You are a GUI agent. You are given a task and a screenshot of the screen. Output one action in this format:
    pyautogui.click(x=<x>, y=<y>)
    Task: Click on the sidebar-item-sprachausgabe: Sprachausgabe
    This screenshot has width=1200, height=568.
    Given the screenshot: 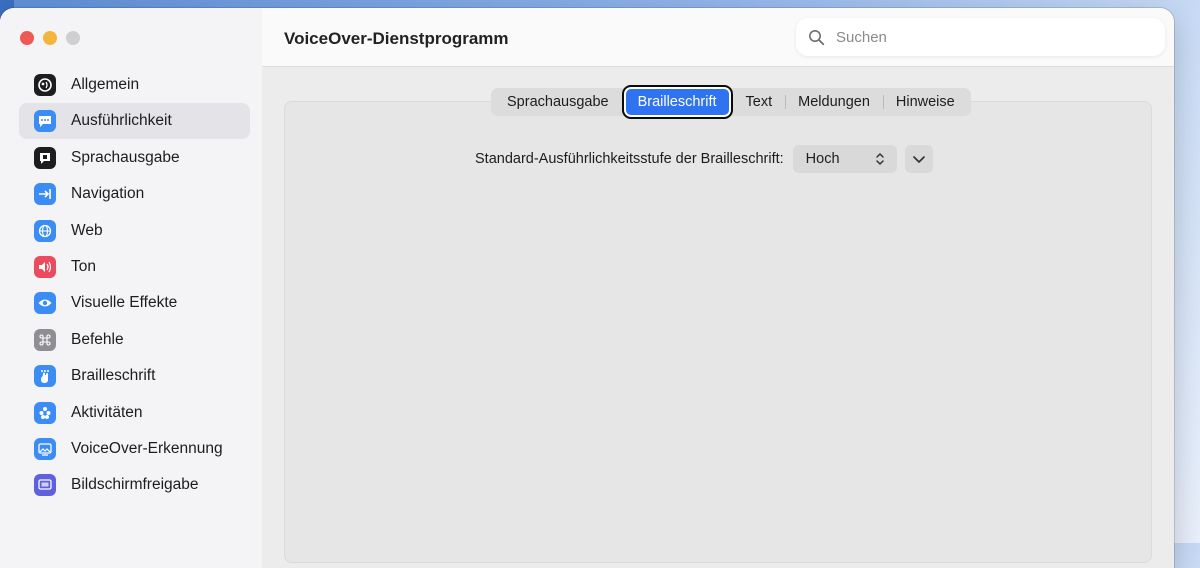 What is the action you would take?
    pyautogui.click(x=134, y=158)
    